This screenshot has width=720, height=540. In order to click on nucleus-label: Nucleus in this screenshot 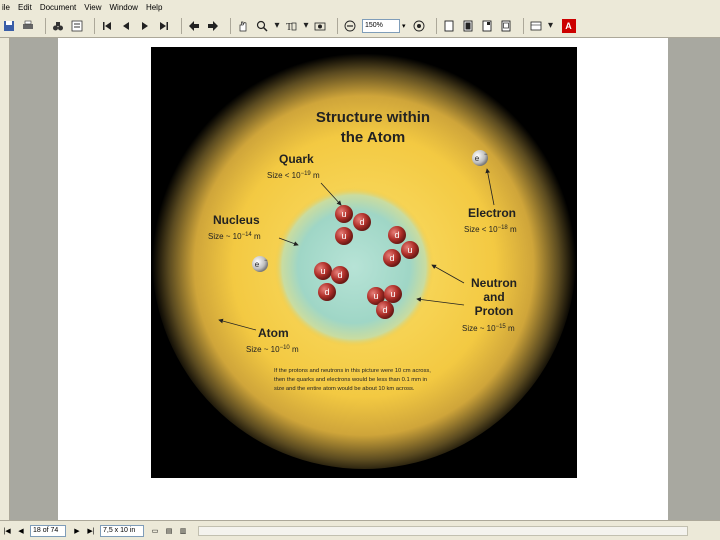, I will do `click(236, 220)`.